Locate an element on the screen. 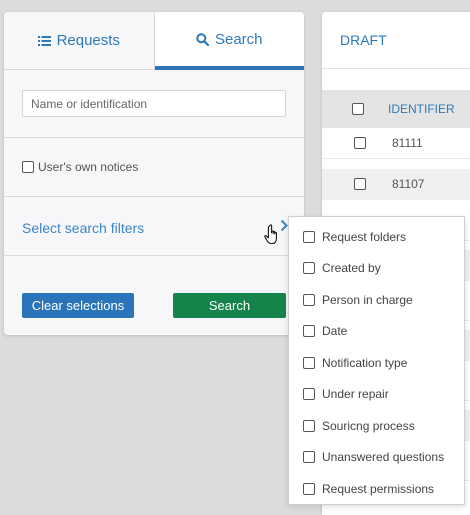 This screenshot has width=470, height=515. tab-requests: Requests is located at coordinates (79, 41).